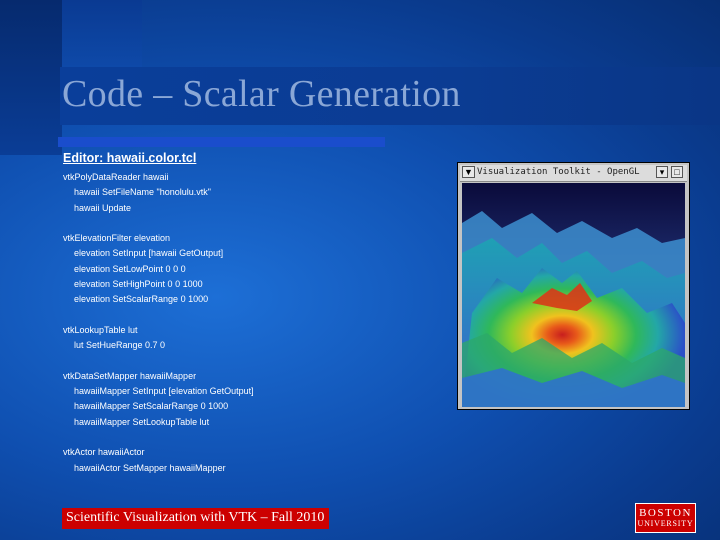  What do you see at coordinates (130, 268) in the screenshot?
I see `code-line: elevation SetLowPoint 0 0 0` at bounding box center [130, 268].